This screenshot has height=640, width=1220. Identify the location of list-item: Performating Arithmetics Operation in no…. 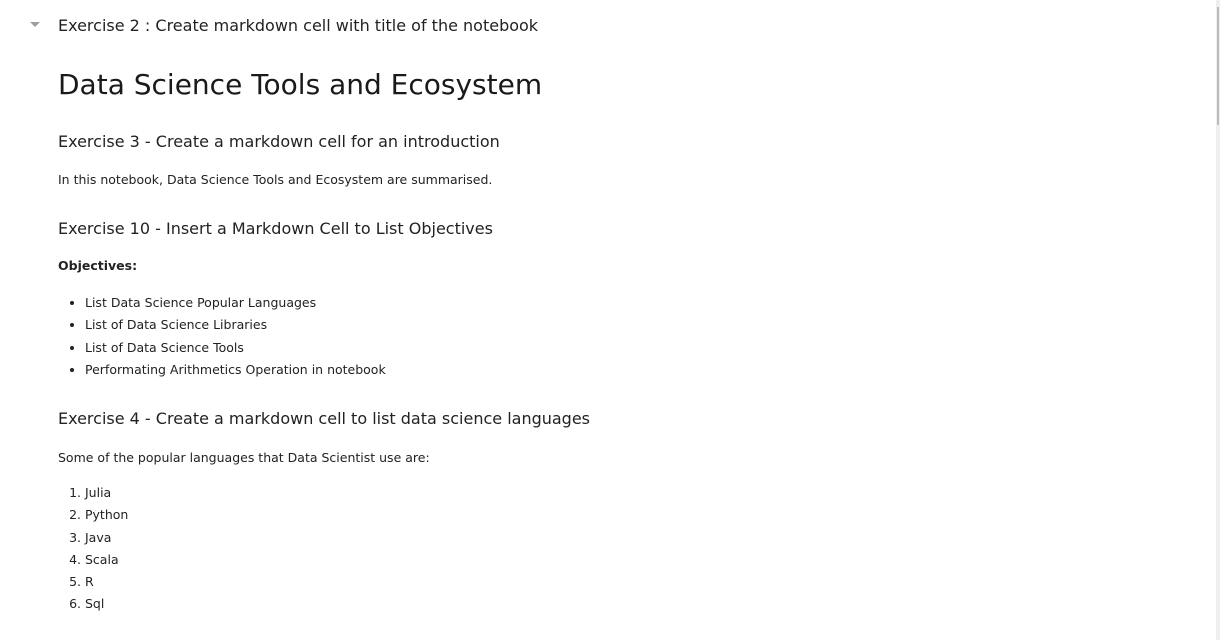
(235, 372).